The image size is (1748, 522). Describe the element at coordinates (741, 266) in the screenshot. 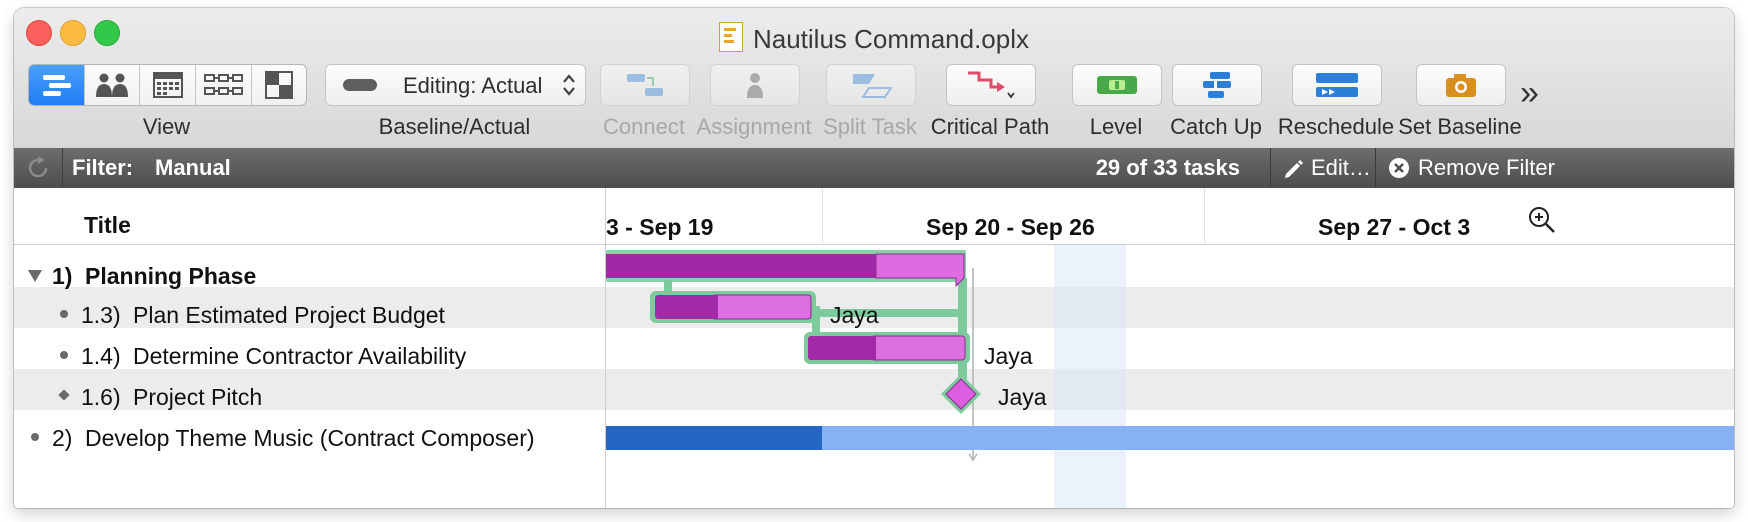

I see `group-bar-done` at that location.